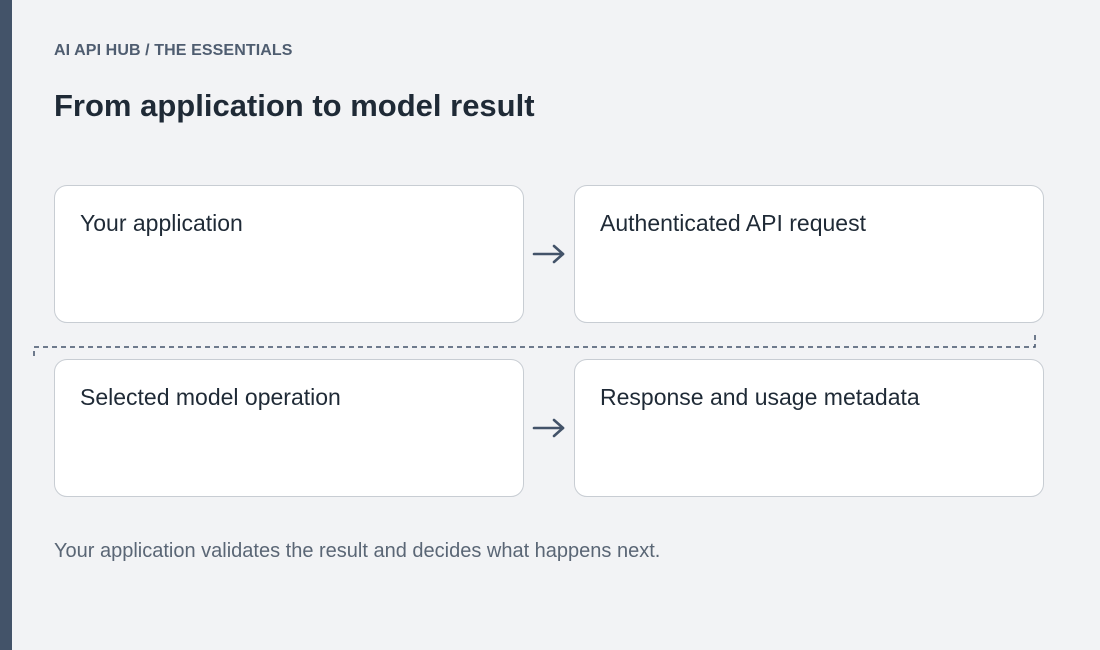  I want to click on step-label: Your application, so click(161, 223).